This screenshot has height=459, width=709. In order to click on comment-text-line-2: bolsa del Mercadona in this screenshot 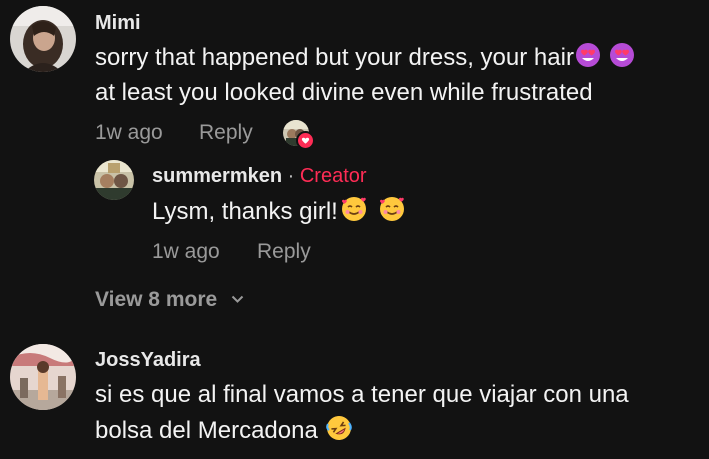, I will do `click(223, 431)`.